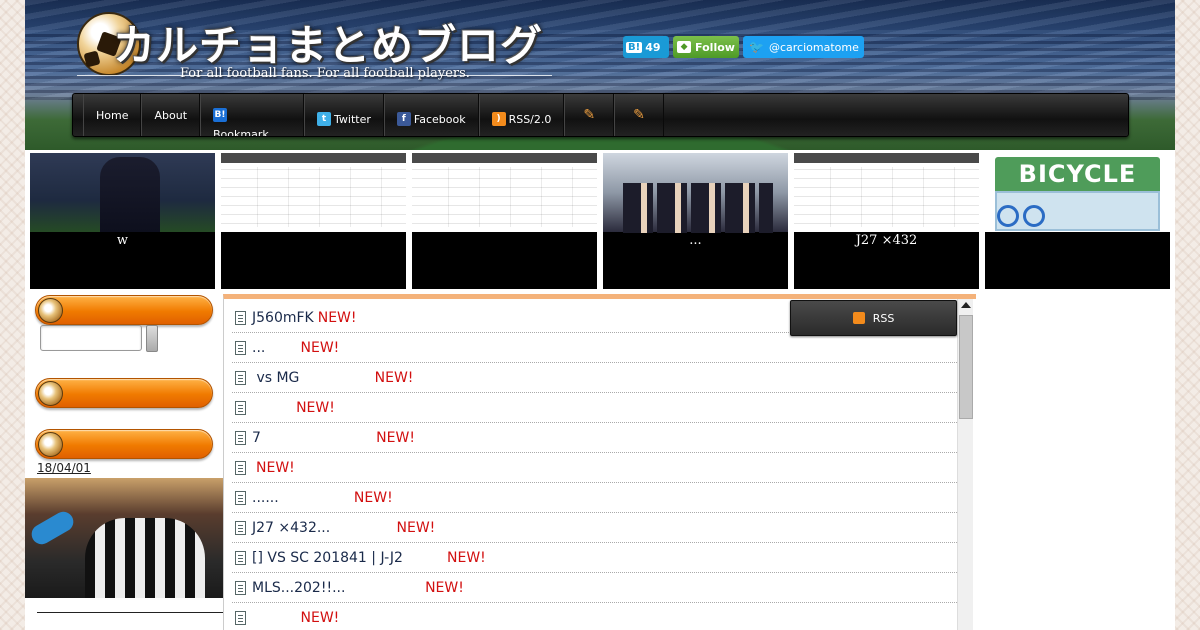 The width and height of the screenshot is (1200, 630). Describe the element at coordinates (252, 115) in the screenshot. I see `nav-bookmark: B! Bookmark` at that location.